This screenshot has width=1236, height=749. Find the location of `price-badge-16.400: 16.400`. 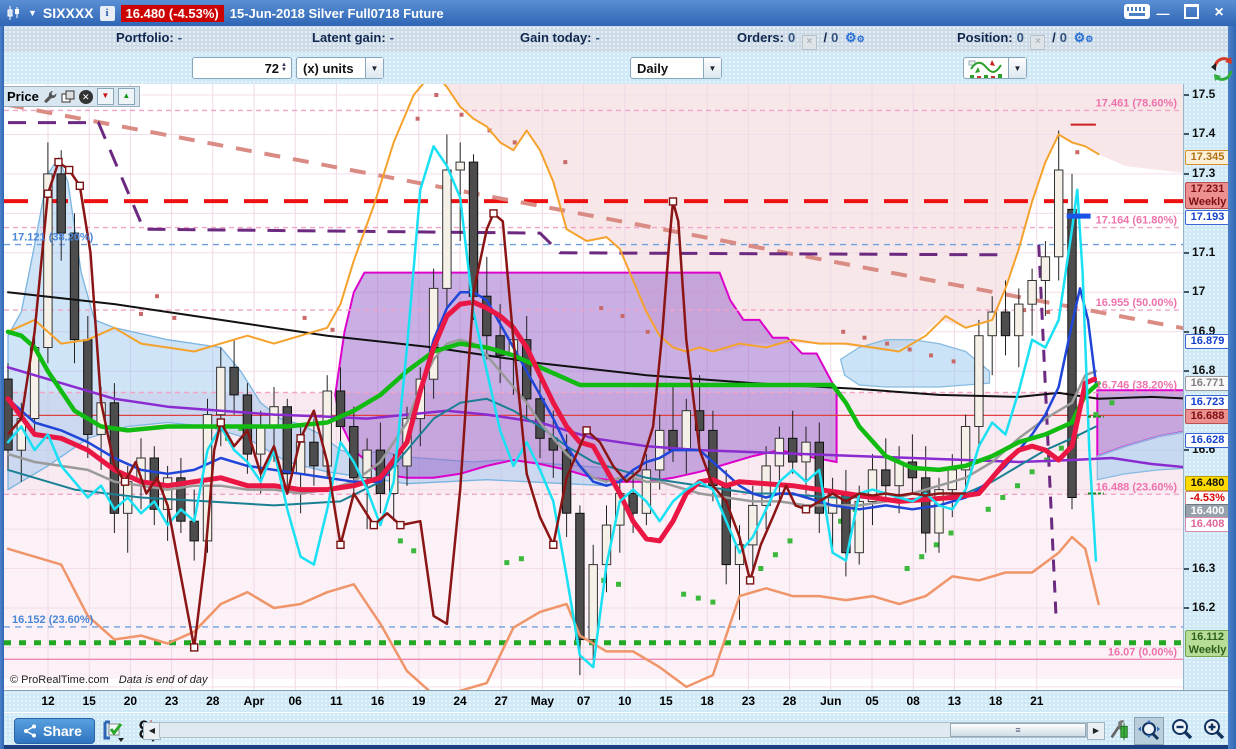

price-badge-16.400: 16.400 is located at coordinates (1207, 511).